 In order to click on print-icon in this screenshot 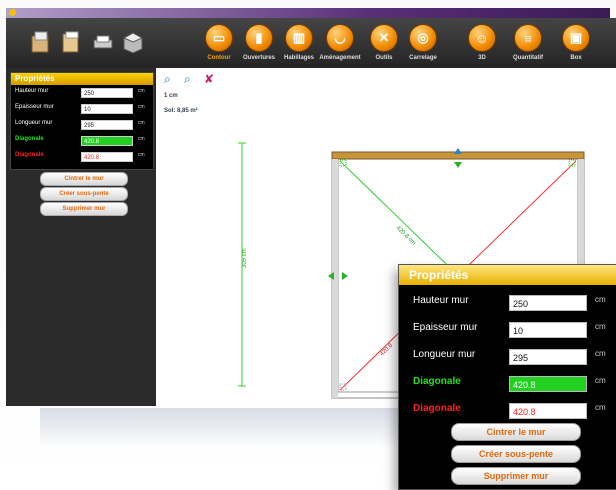, I will do `click(103, 42)`.